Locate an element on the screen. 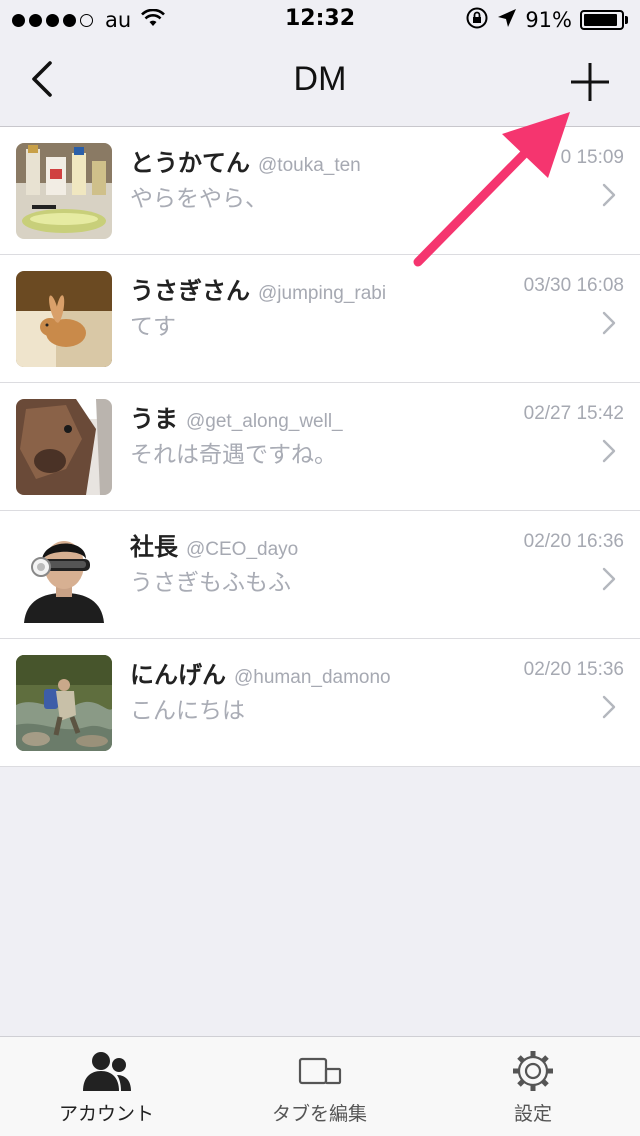 This screenshot has width=640, height=1136. page-title: DM is located at coordinates (320, 79).